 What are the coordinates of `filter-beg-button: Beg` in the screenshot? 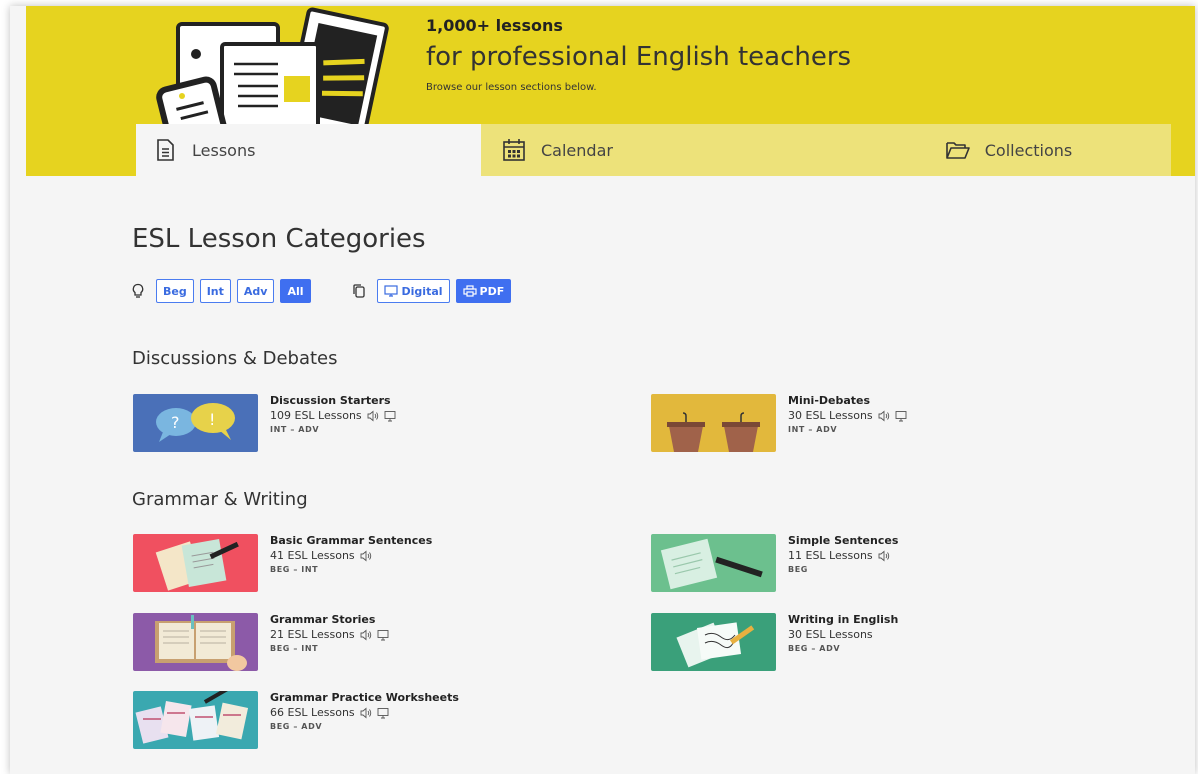 It's located at (175, 291).